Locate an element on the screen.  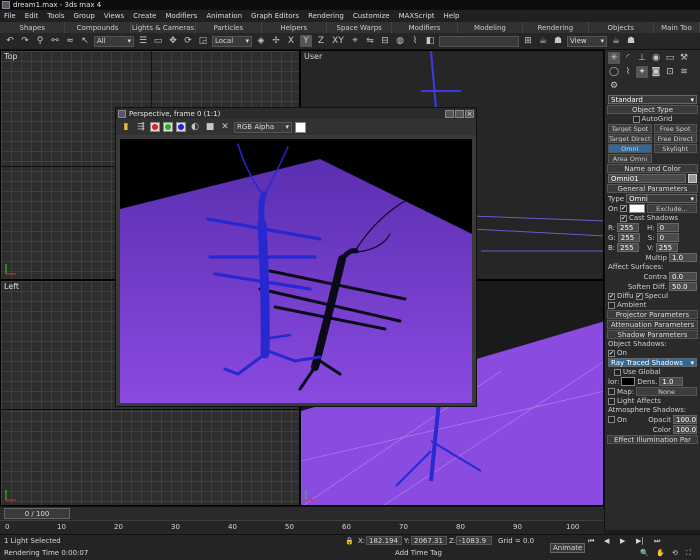
go-to-end-icon: ⏭ is located at coordinates (657, 541).